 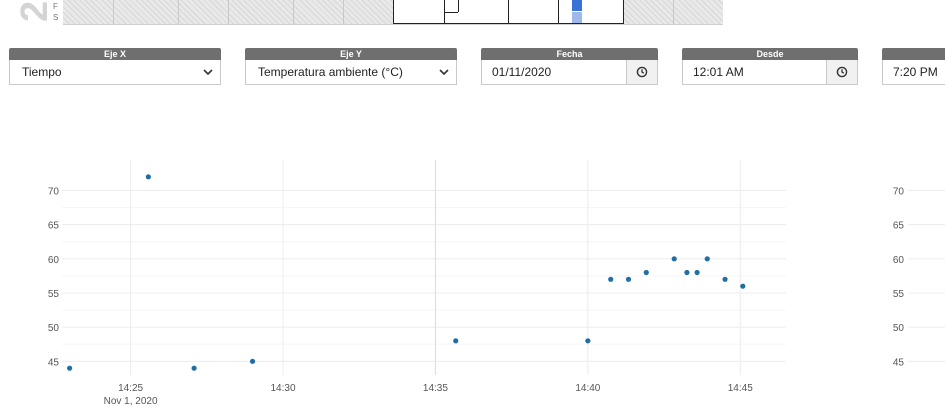 I want to click on fecha-clock-button, so click(x=641, y=72).